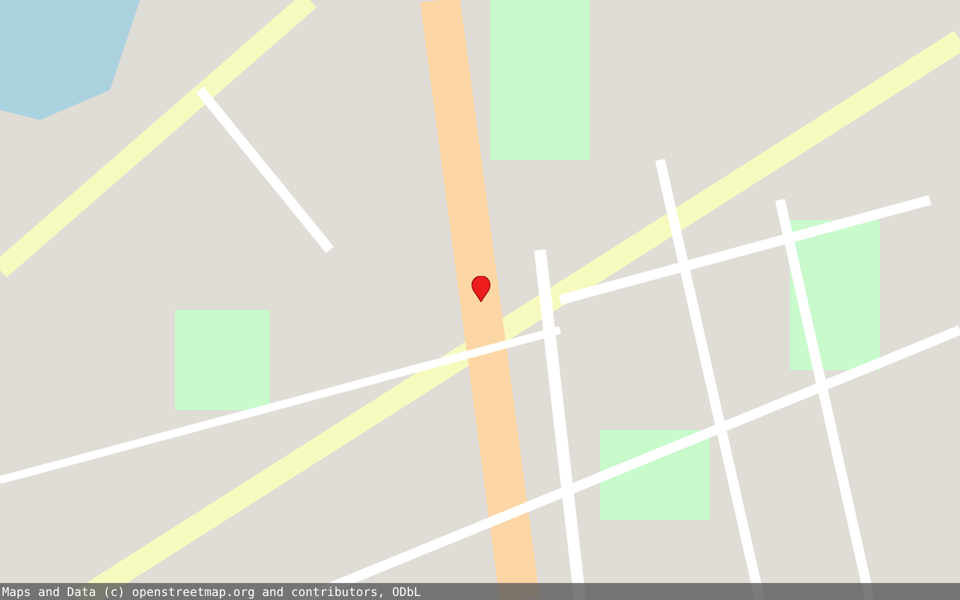 The height and width of the screenshot is (600, 960). I want to click on attribution-text: Maps and Data (c) openstreetmap.org and contributors, ODbL, so click(212, 592).